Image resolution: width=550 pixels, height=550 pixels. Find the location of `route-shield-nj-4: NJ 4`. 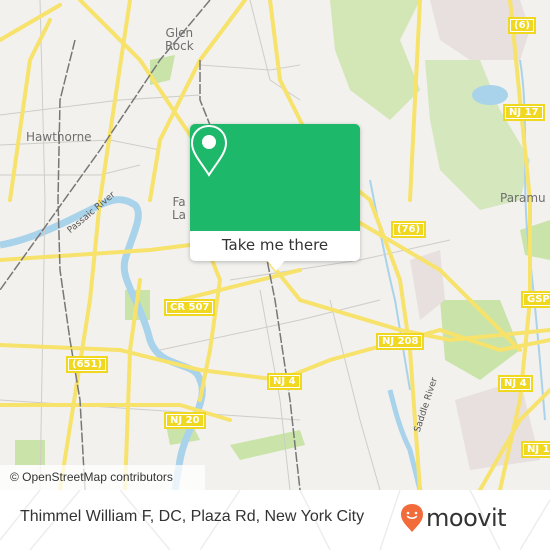

route-shield-nj-4: NJ 4 is located at coordinates (284, 381).